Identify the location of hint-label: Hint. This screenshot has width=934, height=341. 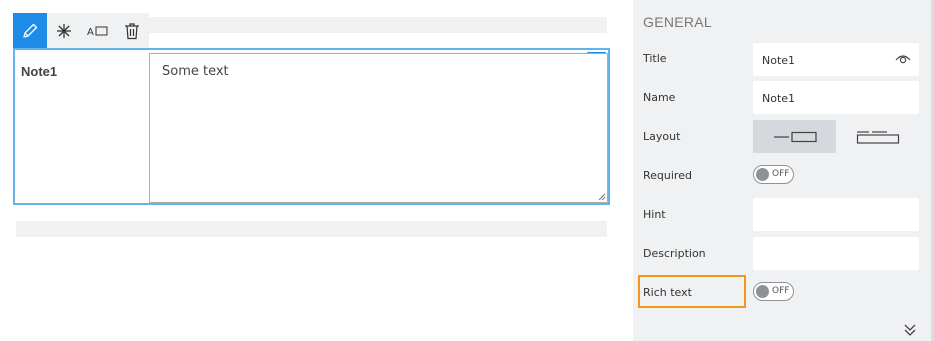
(654, 214).